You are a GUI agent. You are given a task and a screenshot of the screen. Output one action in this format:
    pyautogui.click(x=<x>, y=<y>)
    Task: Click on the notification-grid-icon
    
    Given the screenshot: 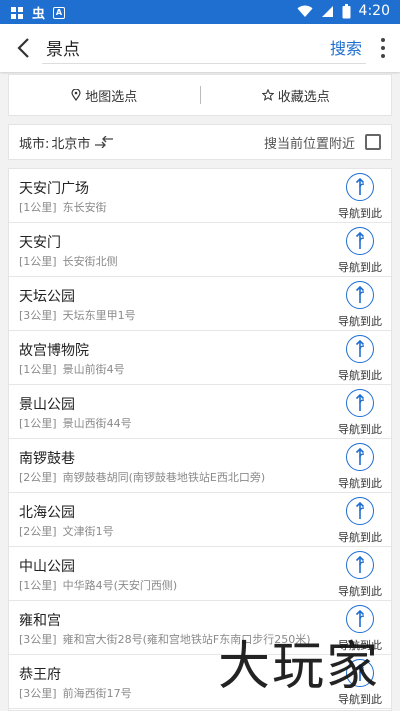 What is the action you would take?
    pyautogui.click(x=17, y=13)
    